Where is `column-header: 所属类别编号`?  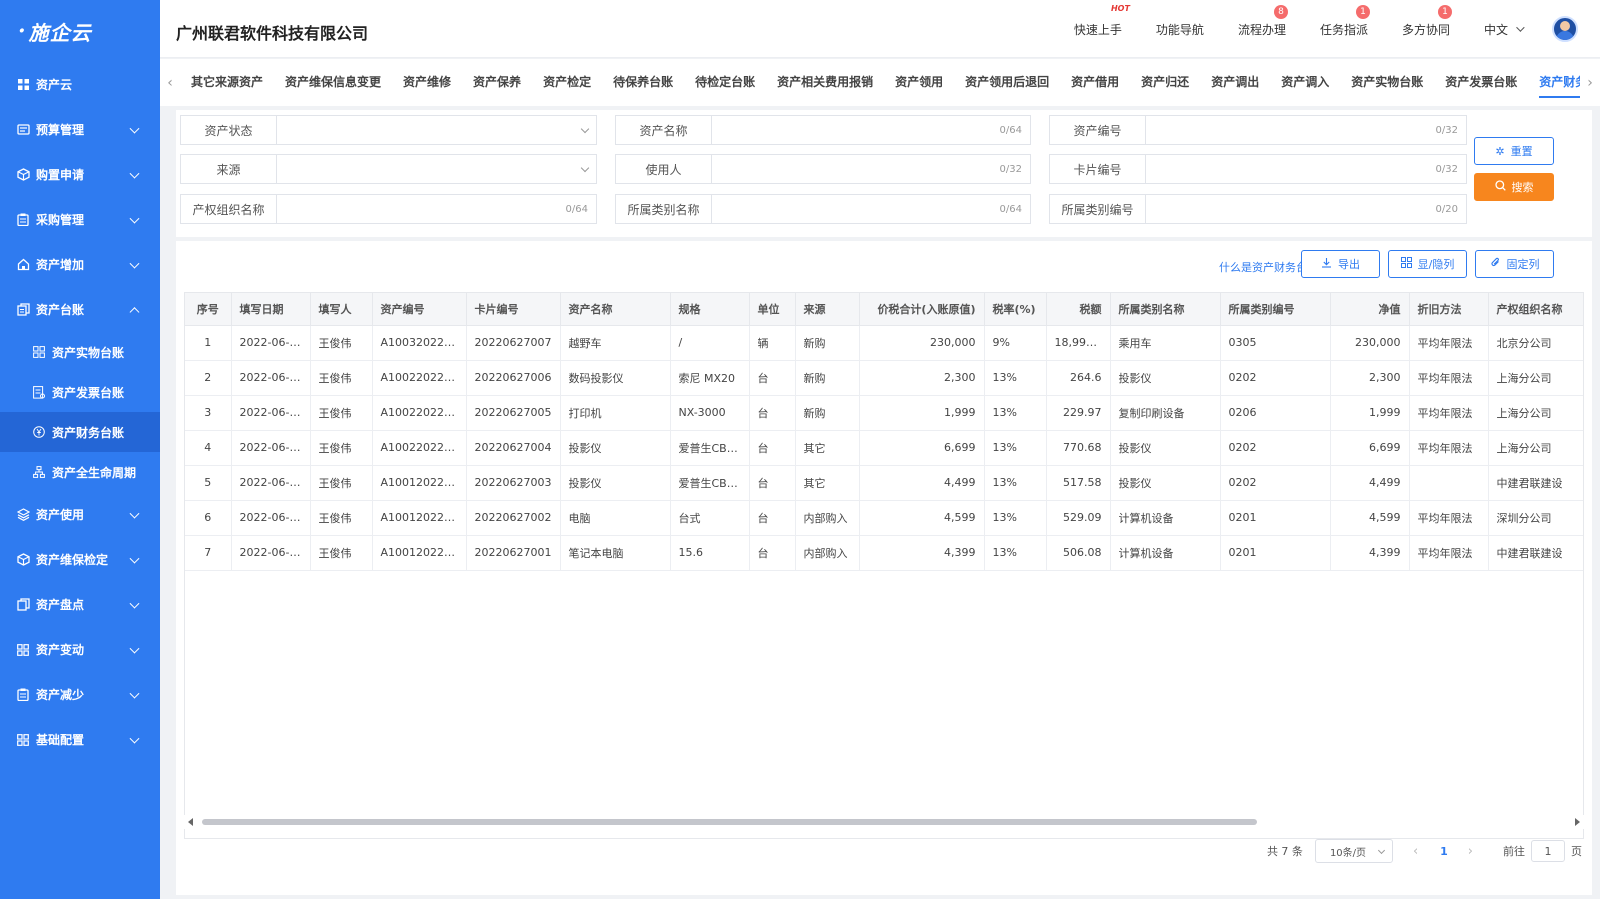 column-header: 所属类别编号 is located at coordinates (1275, 309).